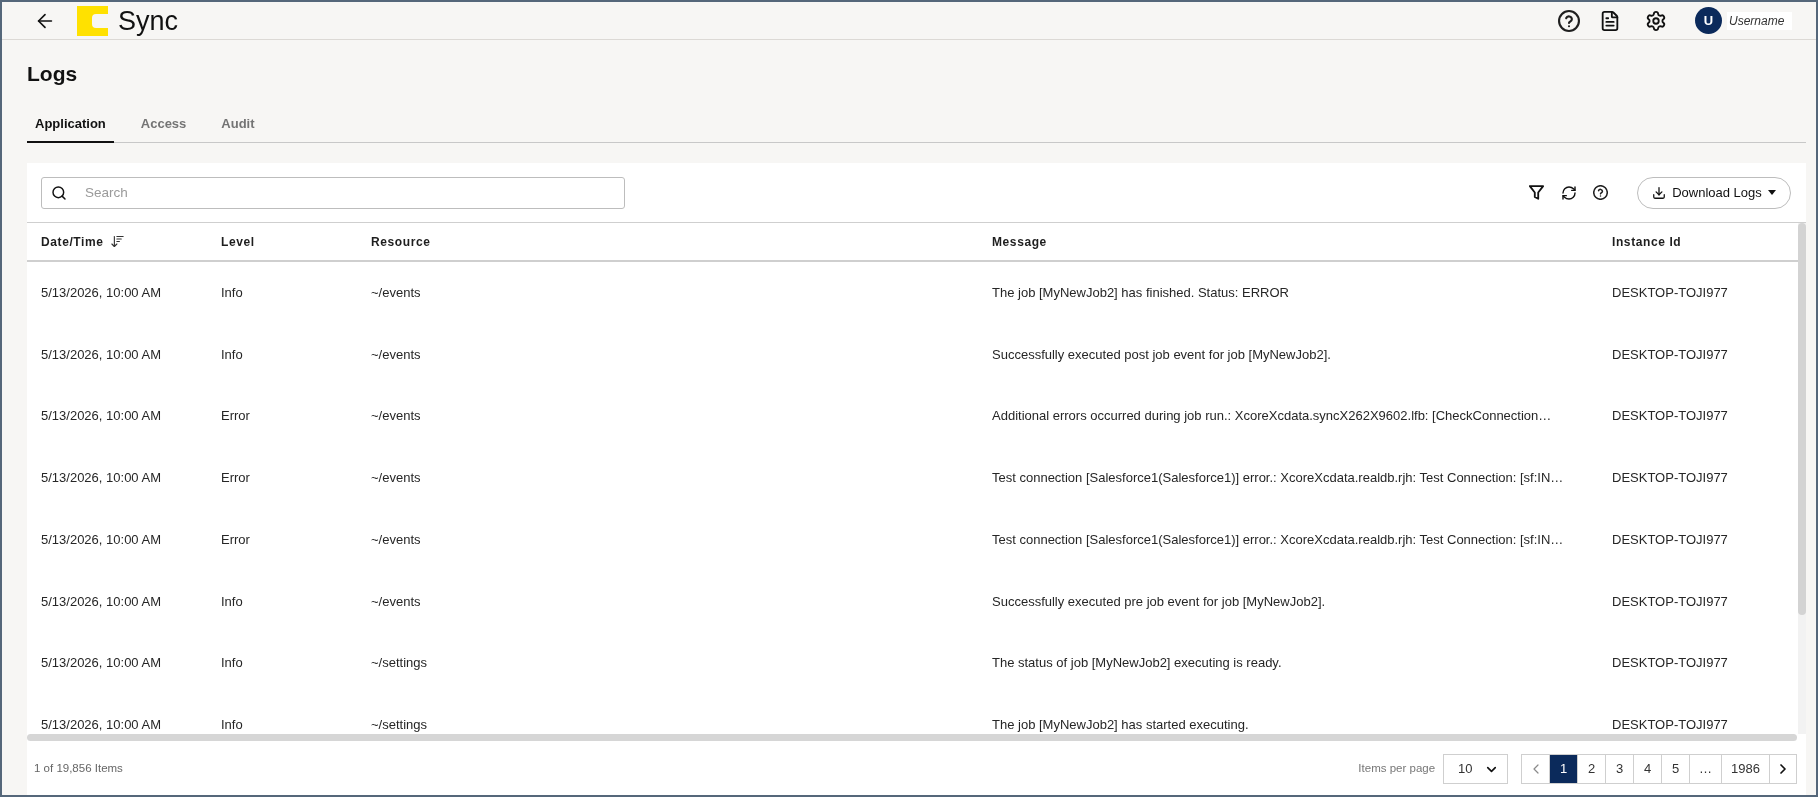  What do you see at coordinates (59, 192) in the screenshot?
I see `search-icon` at bounding box center [59, 192].